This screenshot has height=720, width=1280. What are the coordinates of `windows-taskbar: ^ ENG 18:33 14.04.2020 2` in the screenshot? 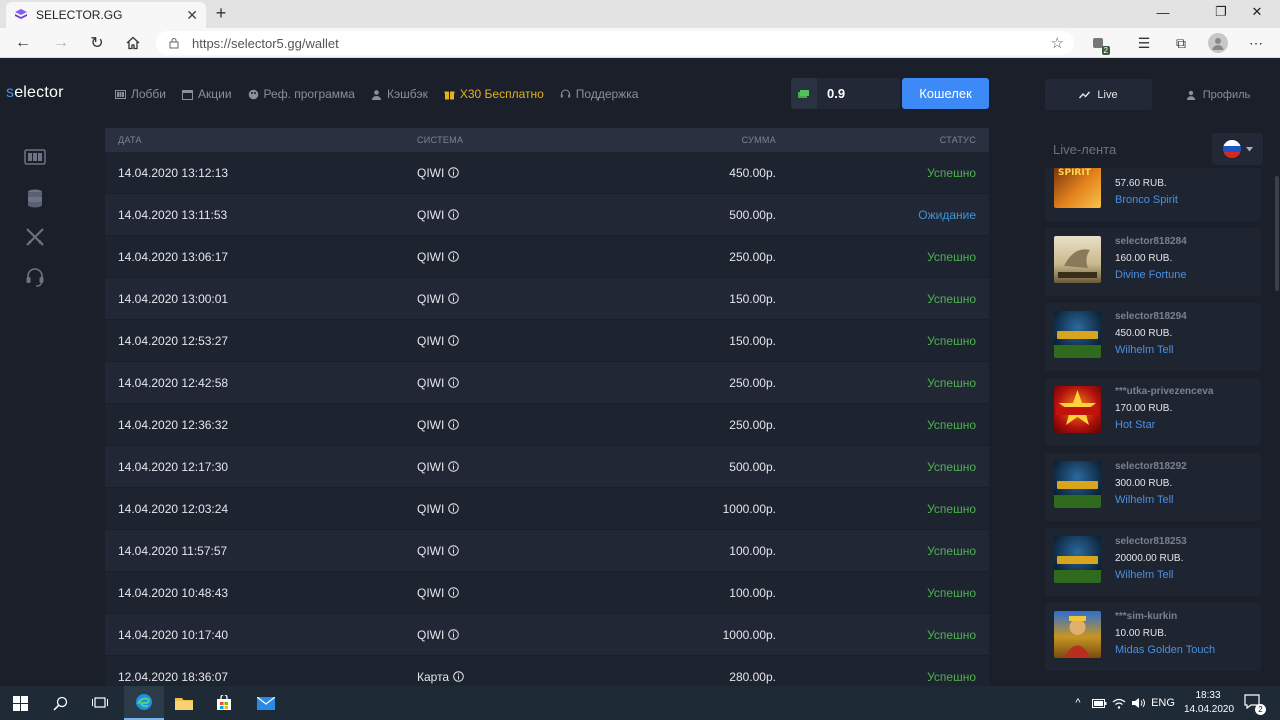 It's located at (640, 703).